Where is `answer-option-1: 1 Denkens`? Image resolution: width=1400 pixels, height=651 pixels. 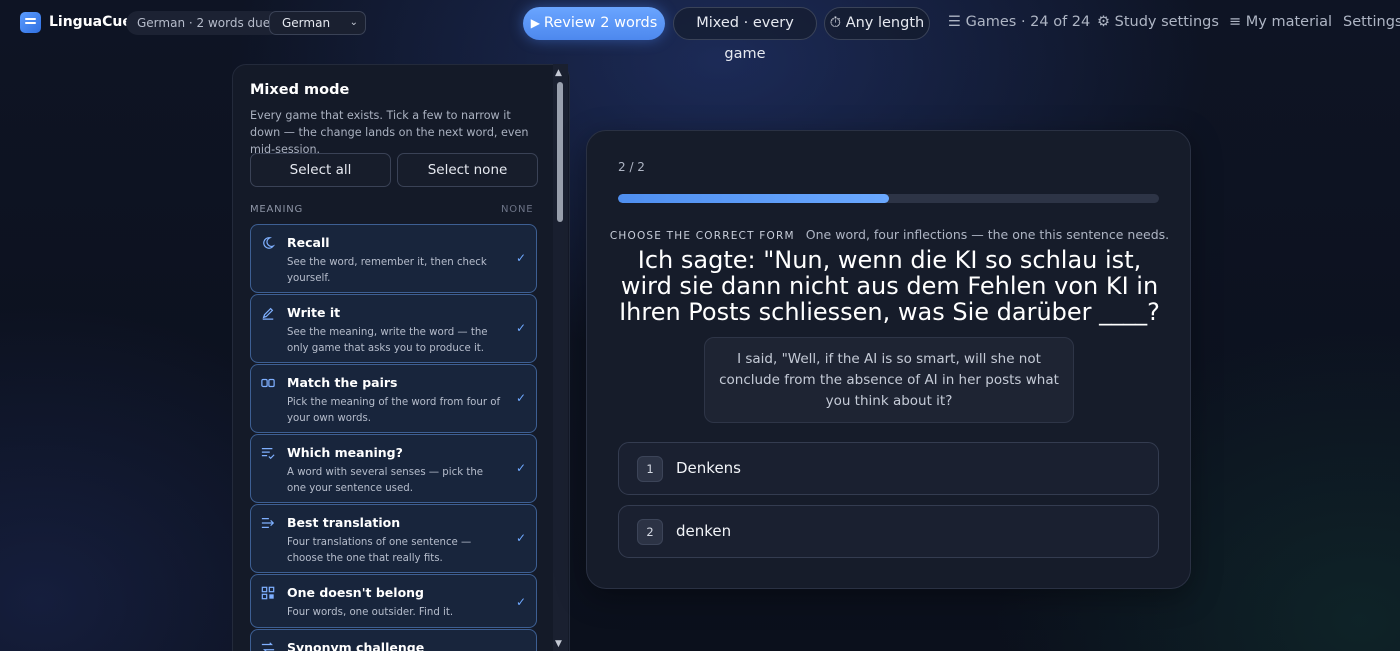 answer-option-1: 1 Denkens is located at coordinates (888, 468).